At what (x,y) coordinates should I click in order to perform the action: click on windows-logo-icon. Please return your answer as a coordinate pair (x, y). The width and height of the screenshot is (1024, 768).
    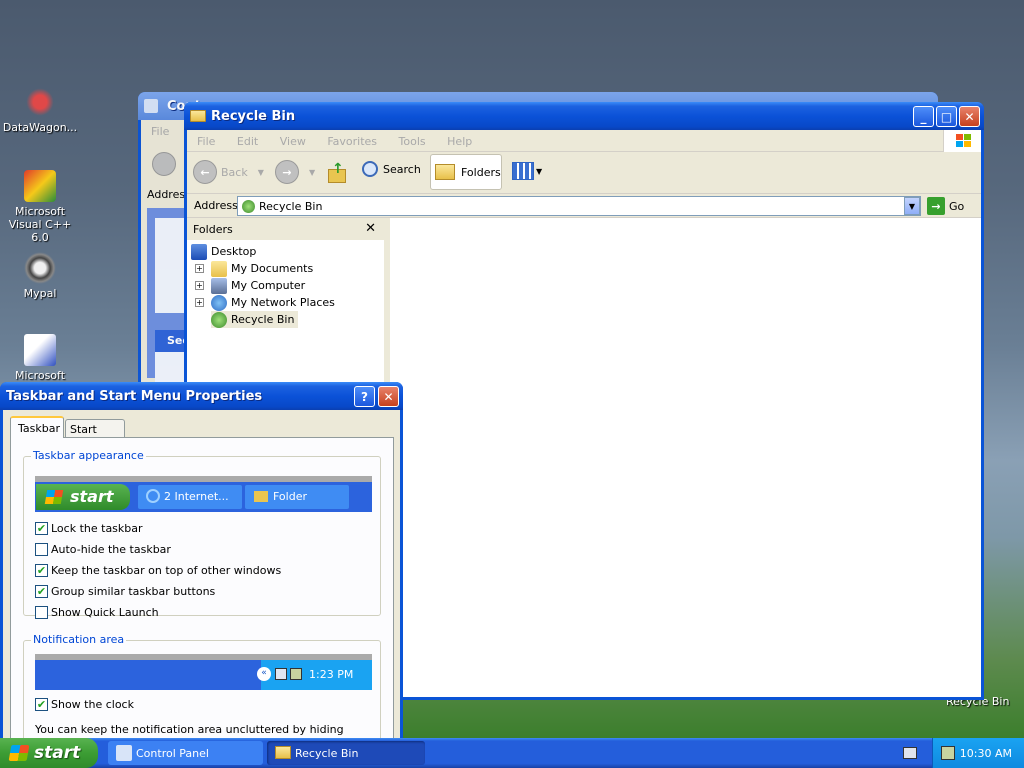
    Looking at the image, I should click on (962, 141).